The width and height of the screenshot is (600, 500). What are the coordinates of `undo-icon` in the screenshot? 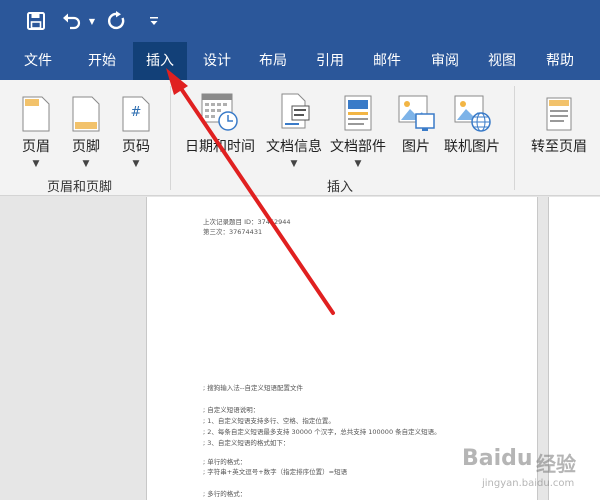 It's located at (72, 21).